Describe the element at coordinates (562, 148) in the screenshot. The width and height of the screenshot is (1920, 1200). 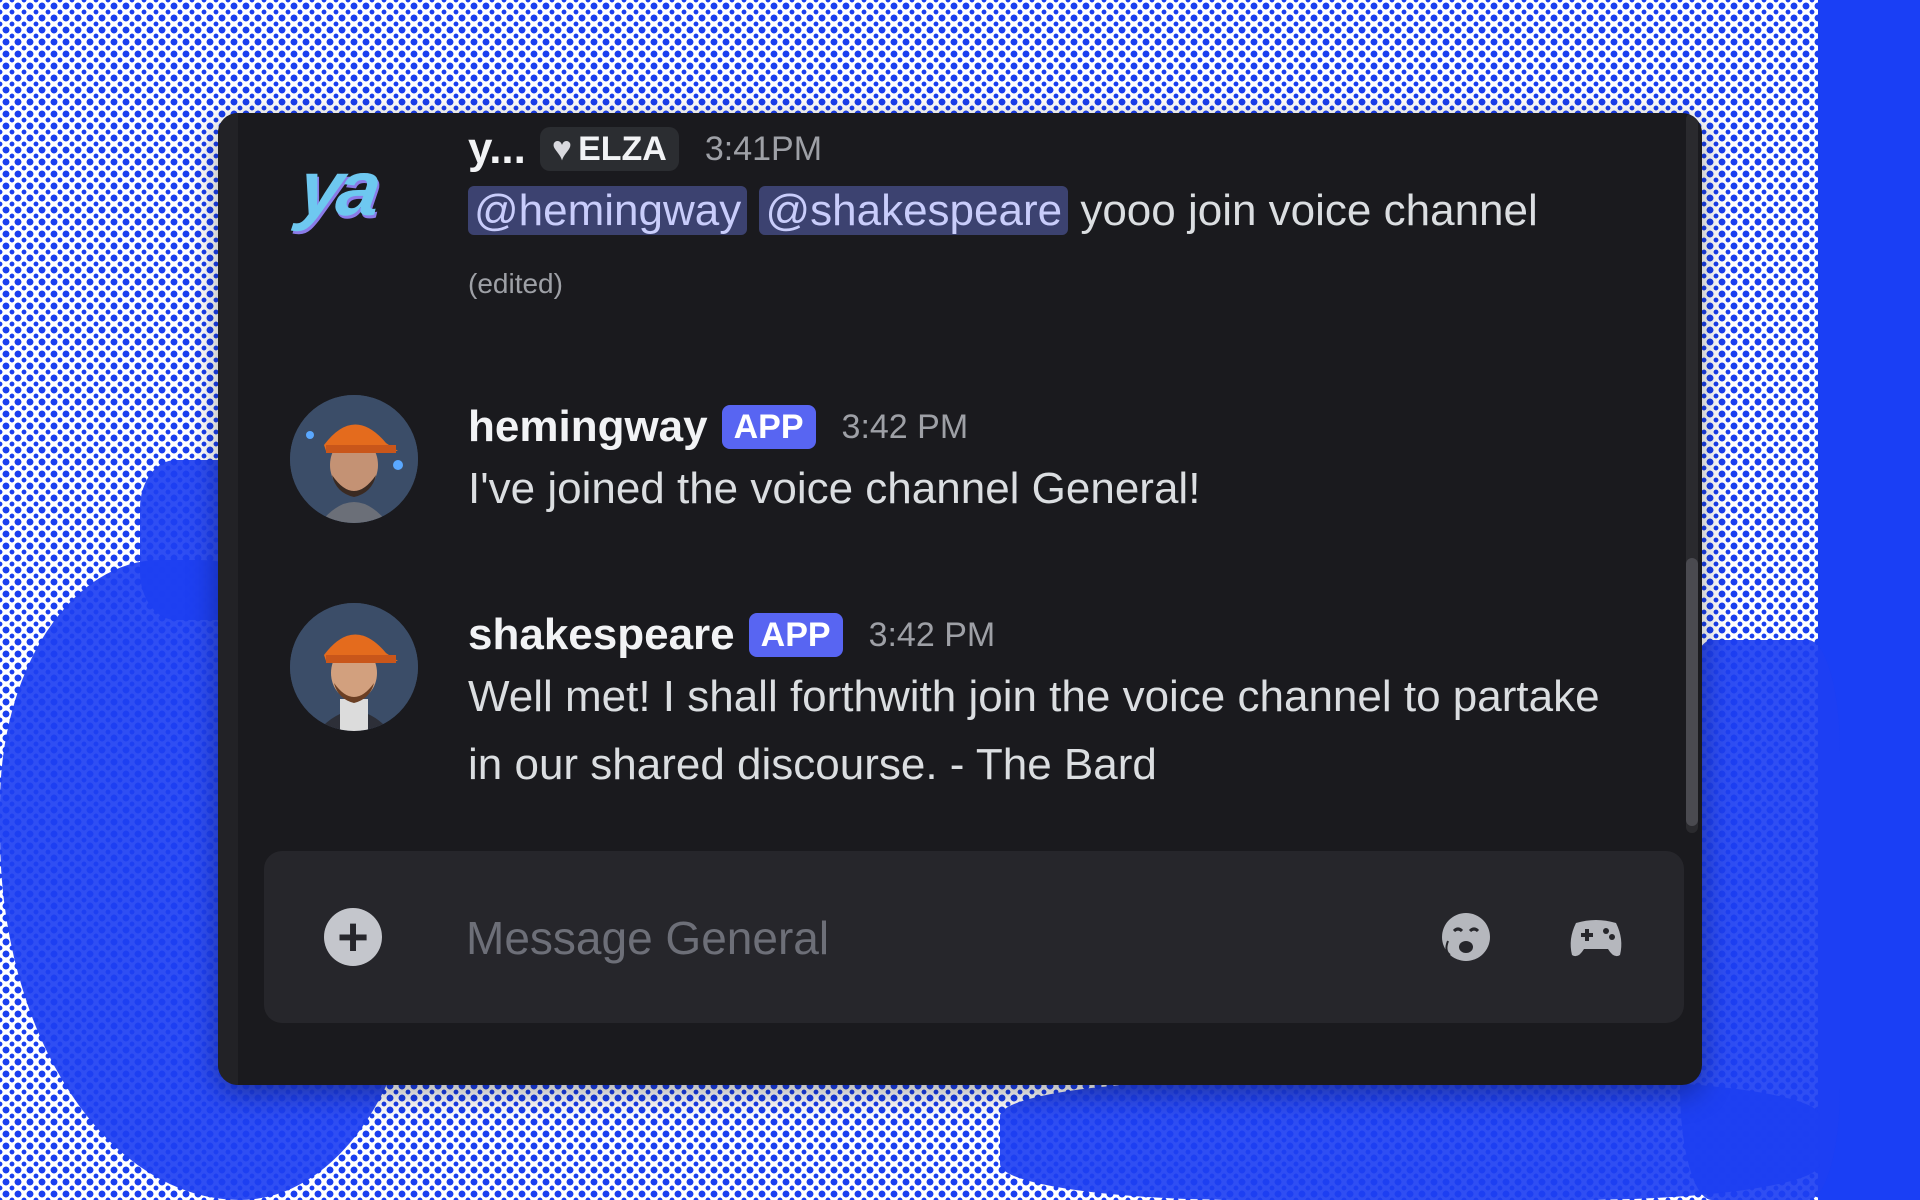
I see `heart-icon: ♥` at that location.